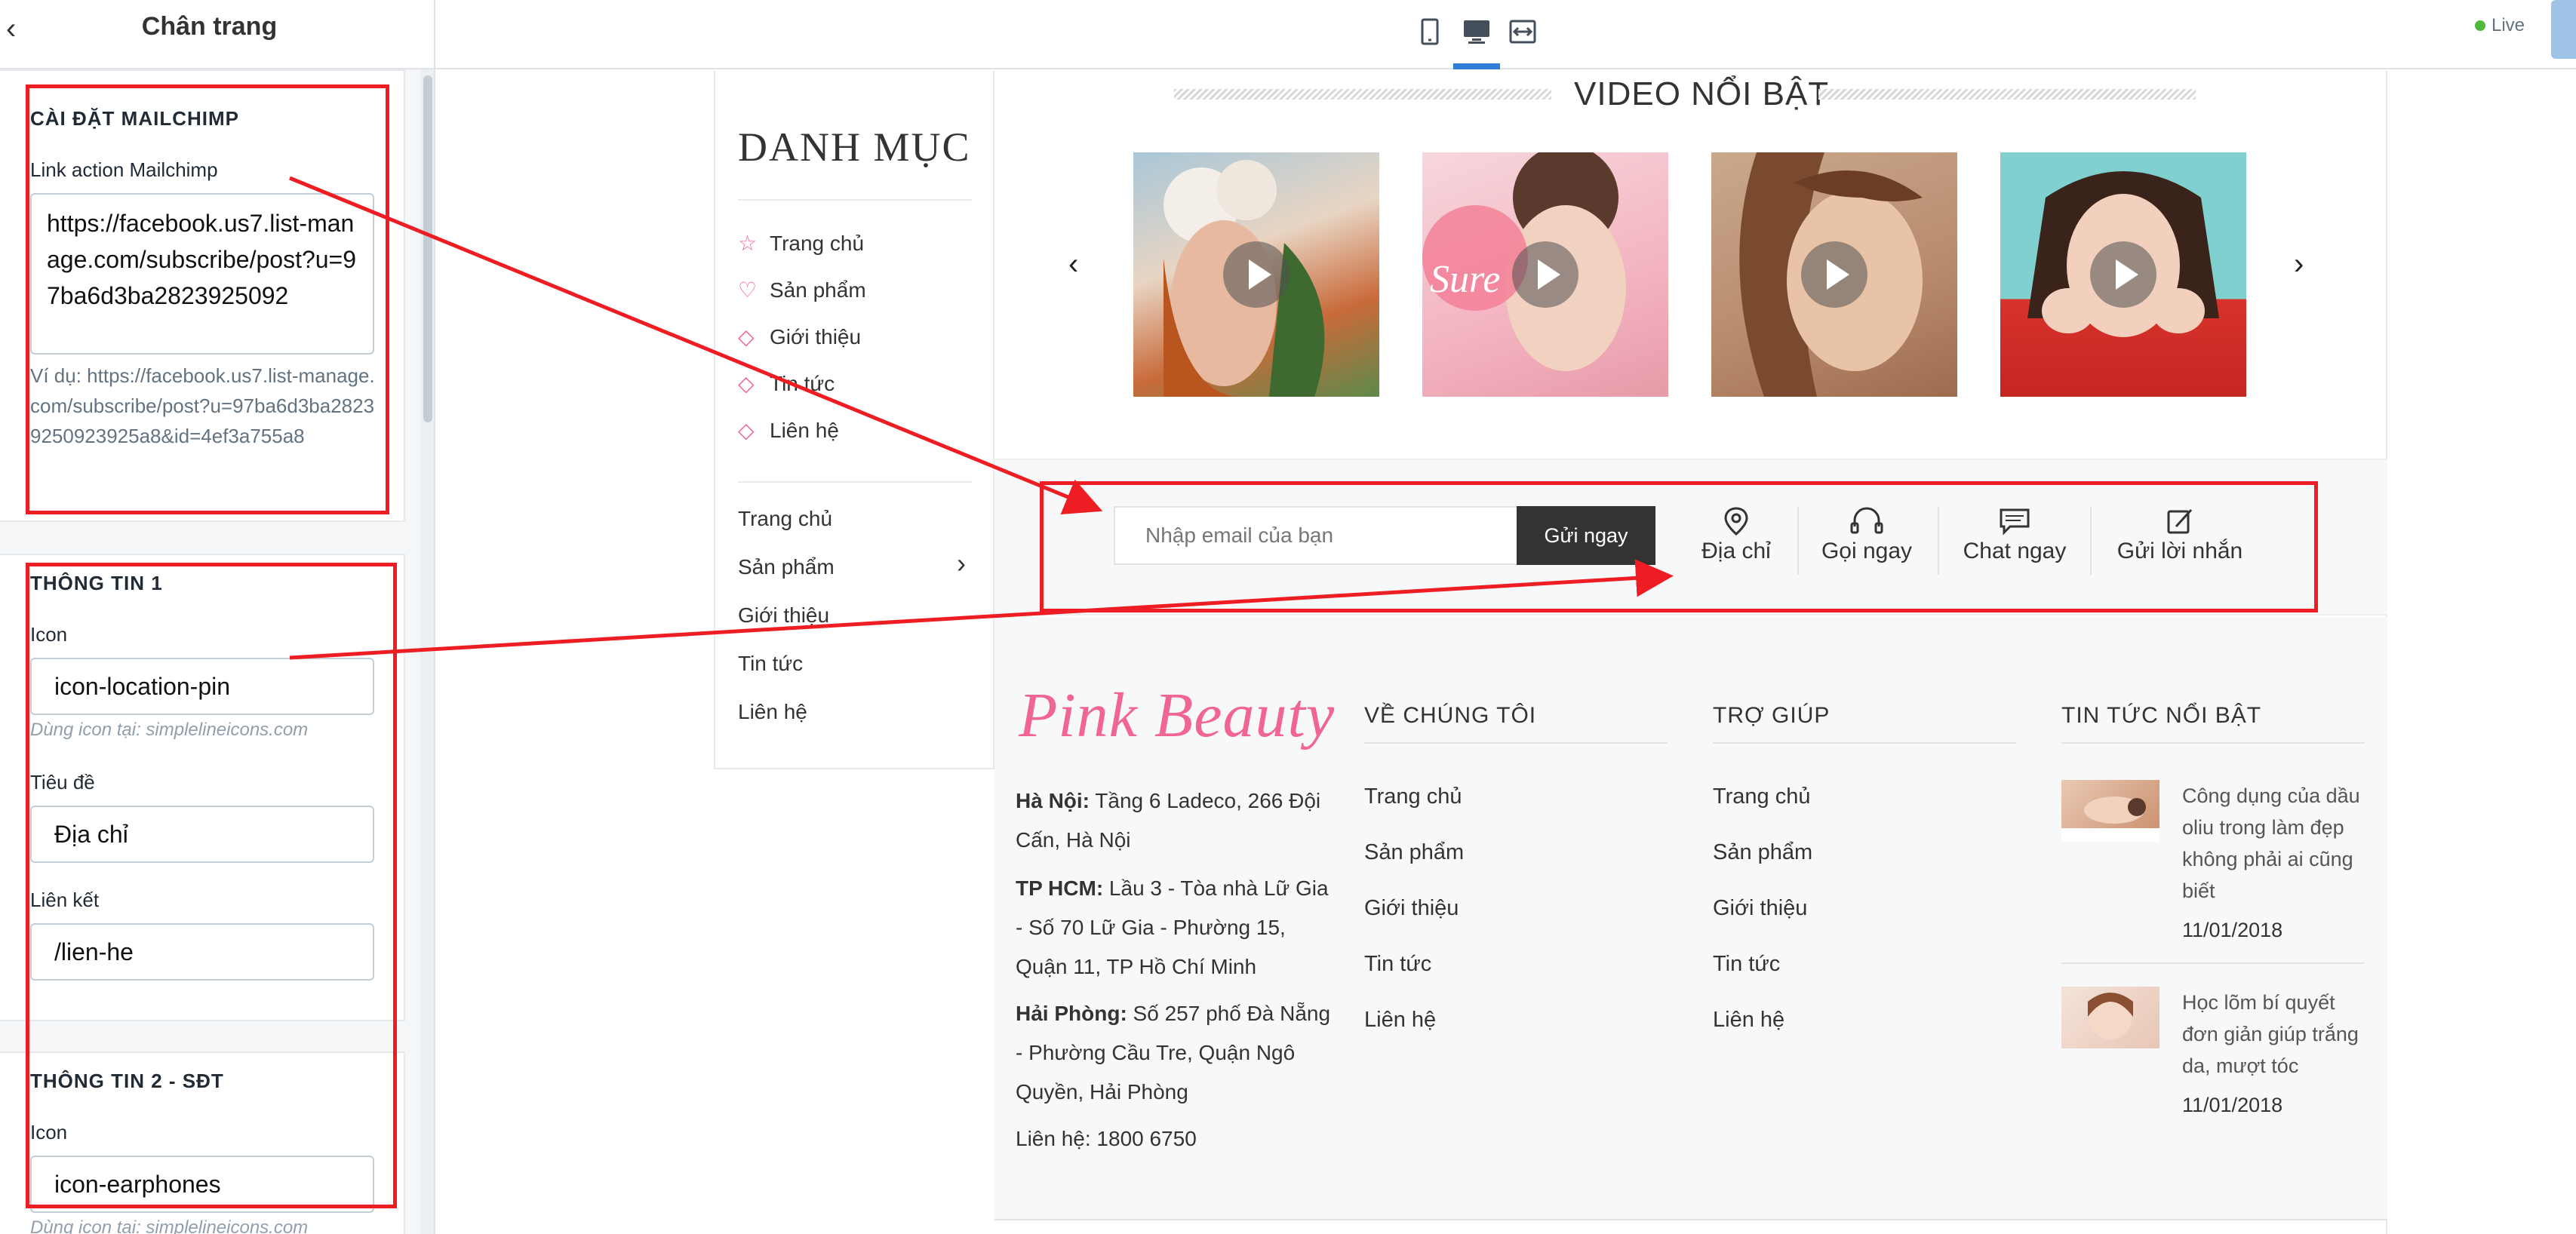 This screenshot has width=2576, height=1234. What do you see at coordinates (169, 1225) in the screenshot?
I see `info2-icon-hint: Dùng icon tại: simplelineicons.com` at bounding box center [169, 1225].